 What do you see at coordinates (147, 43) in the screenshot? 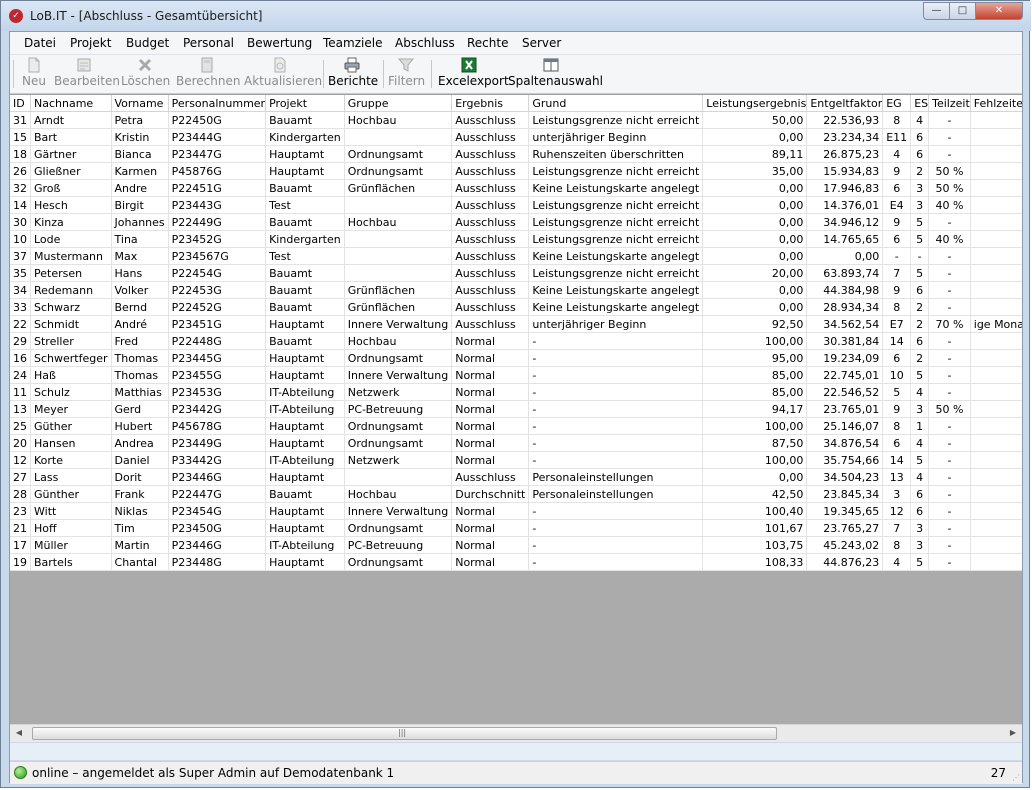
I see `menu-budget: Budget` at bounding box center [147, 43].